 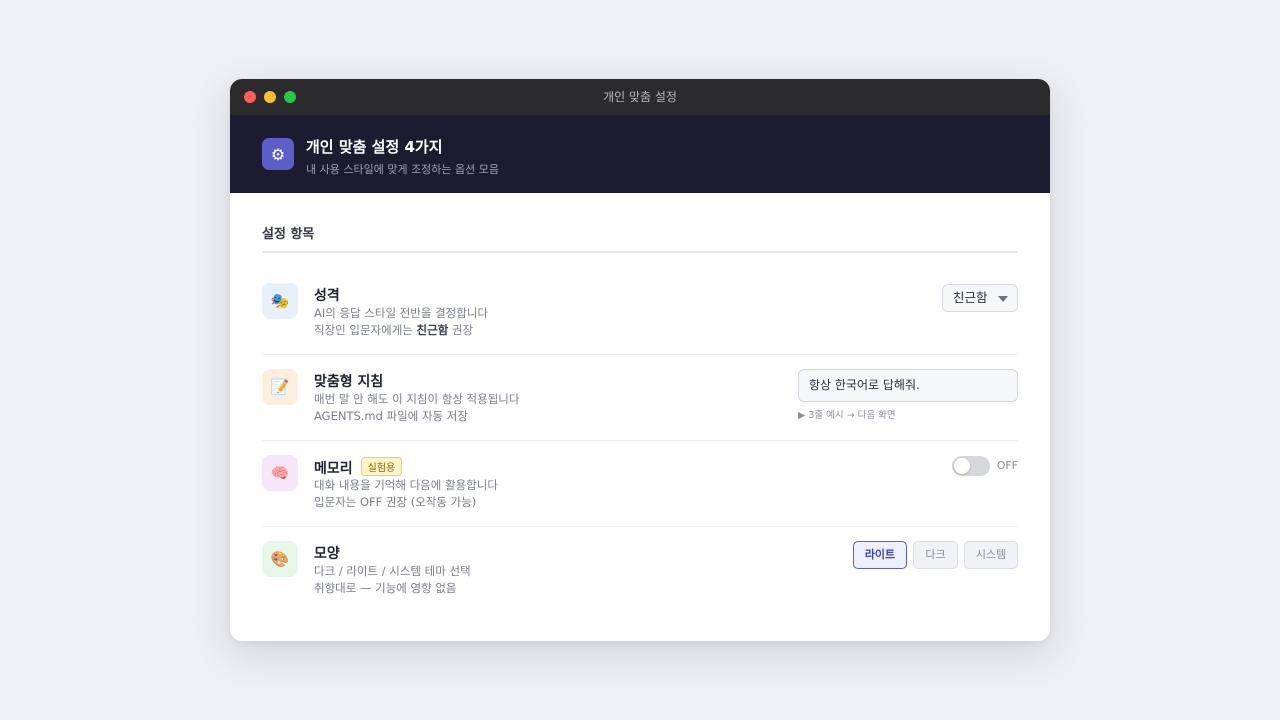 I want to click on window-title: 개인 맞춤 설정, so click(x=640, y=97).